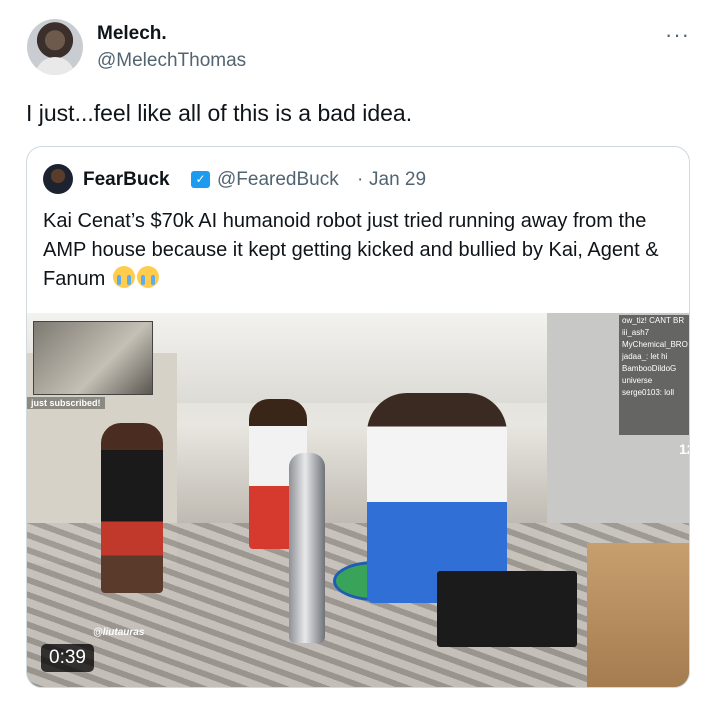 The height and width of the screenshot is (706, 710). What do you see at coordinates (648, 392) in the screenshot?
I see `chat-line: serge0103: loll` at bounding box center [648, 392].